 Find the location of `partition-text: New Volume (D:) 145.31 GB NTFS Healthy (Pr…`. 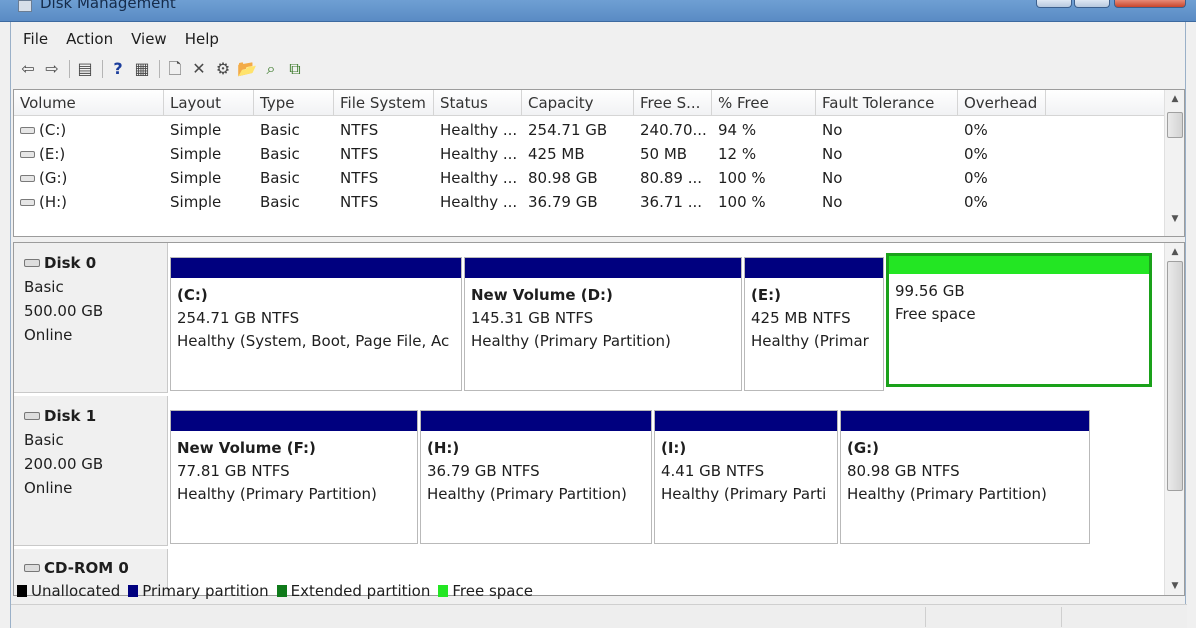

partition-text: New Volume (D:) 145.31 GB NTFS Healthy (Pr… is located at coordinates (603, 315).